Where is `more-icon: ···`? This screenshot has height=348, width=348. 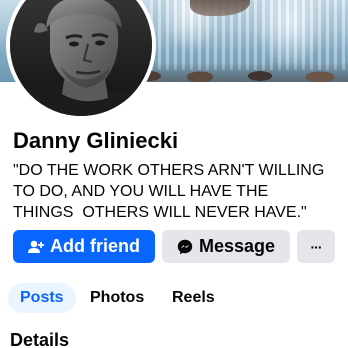
more-icon: ··· is located at coordinates (316, 246).